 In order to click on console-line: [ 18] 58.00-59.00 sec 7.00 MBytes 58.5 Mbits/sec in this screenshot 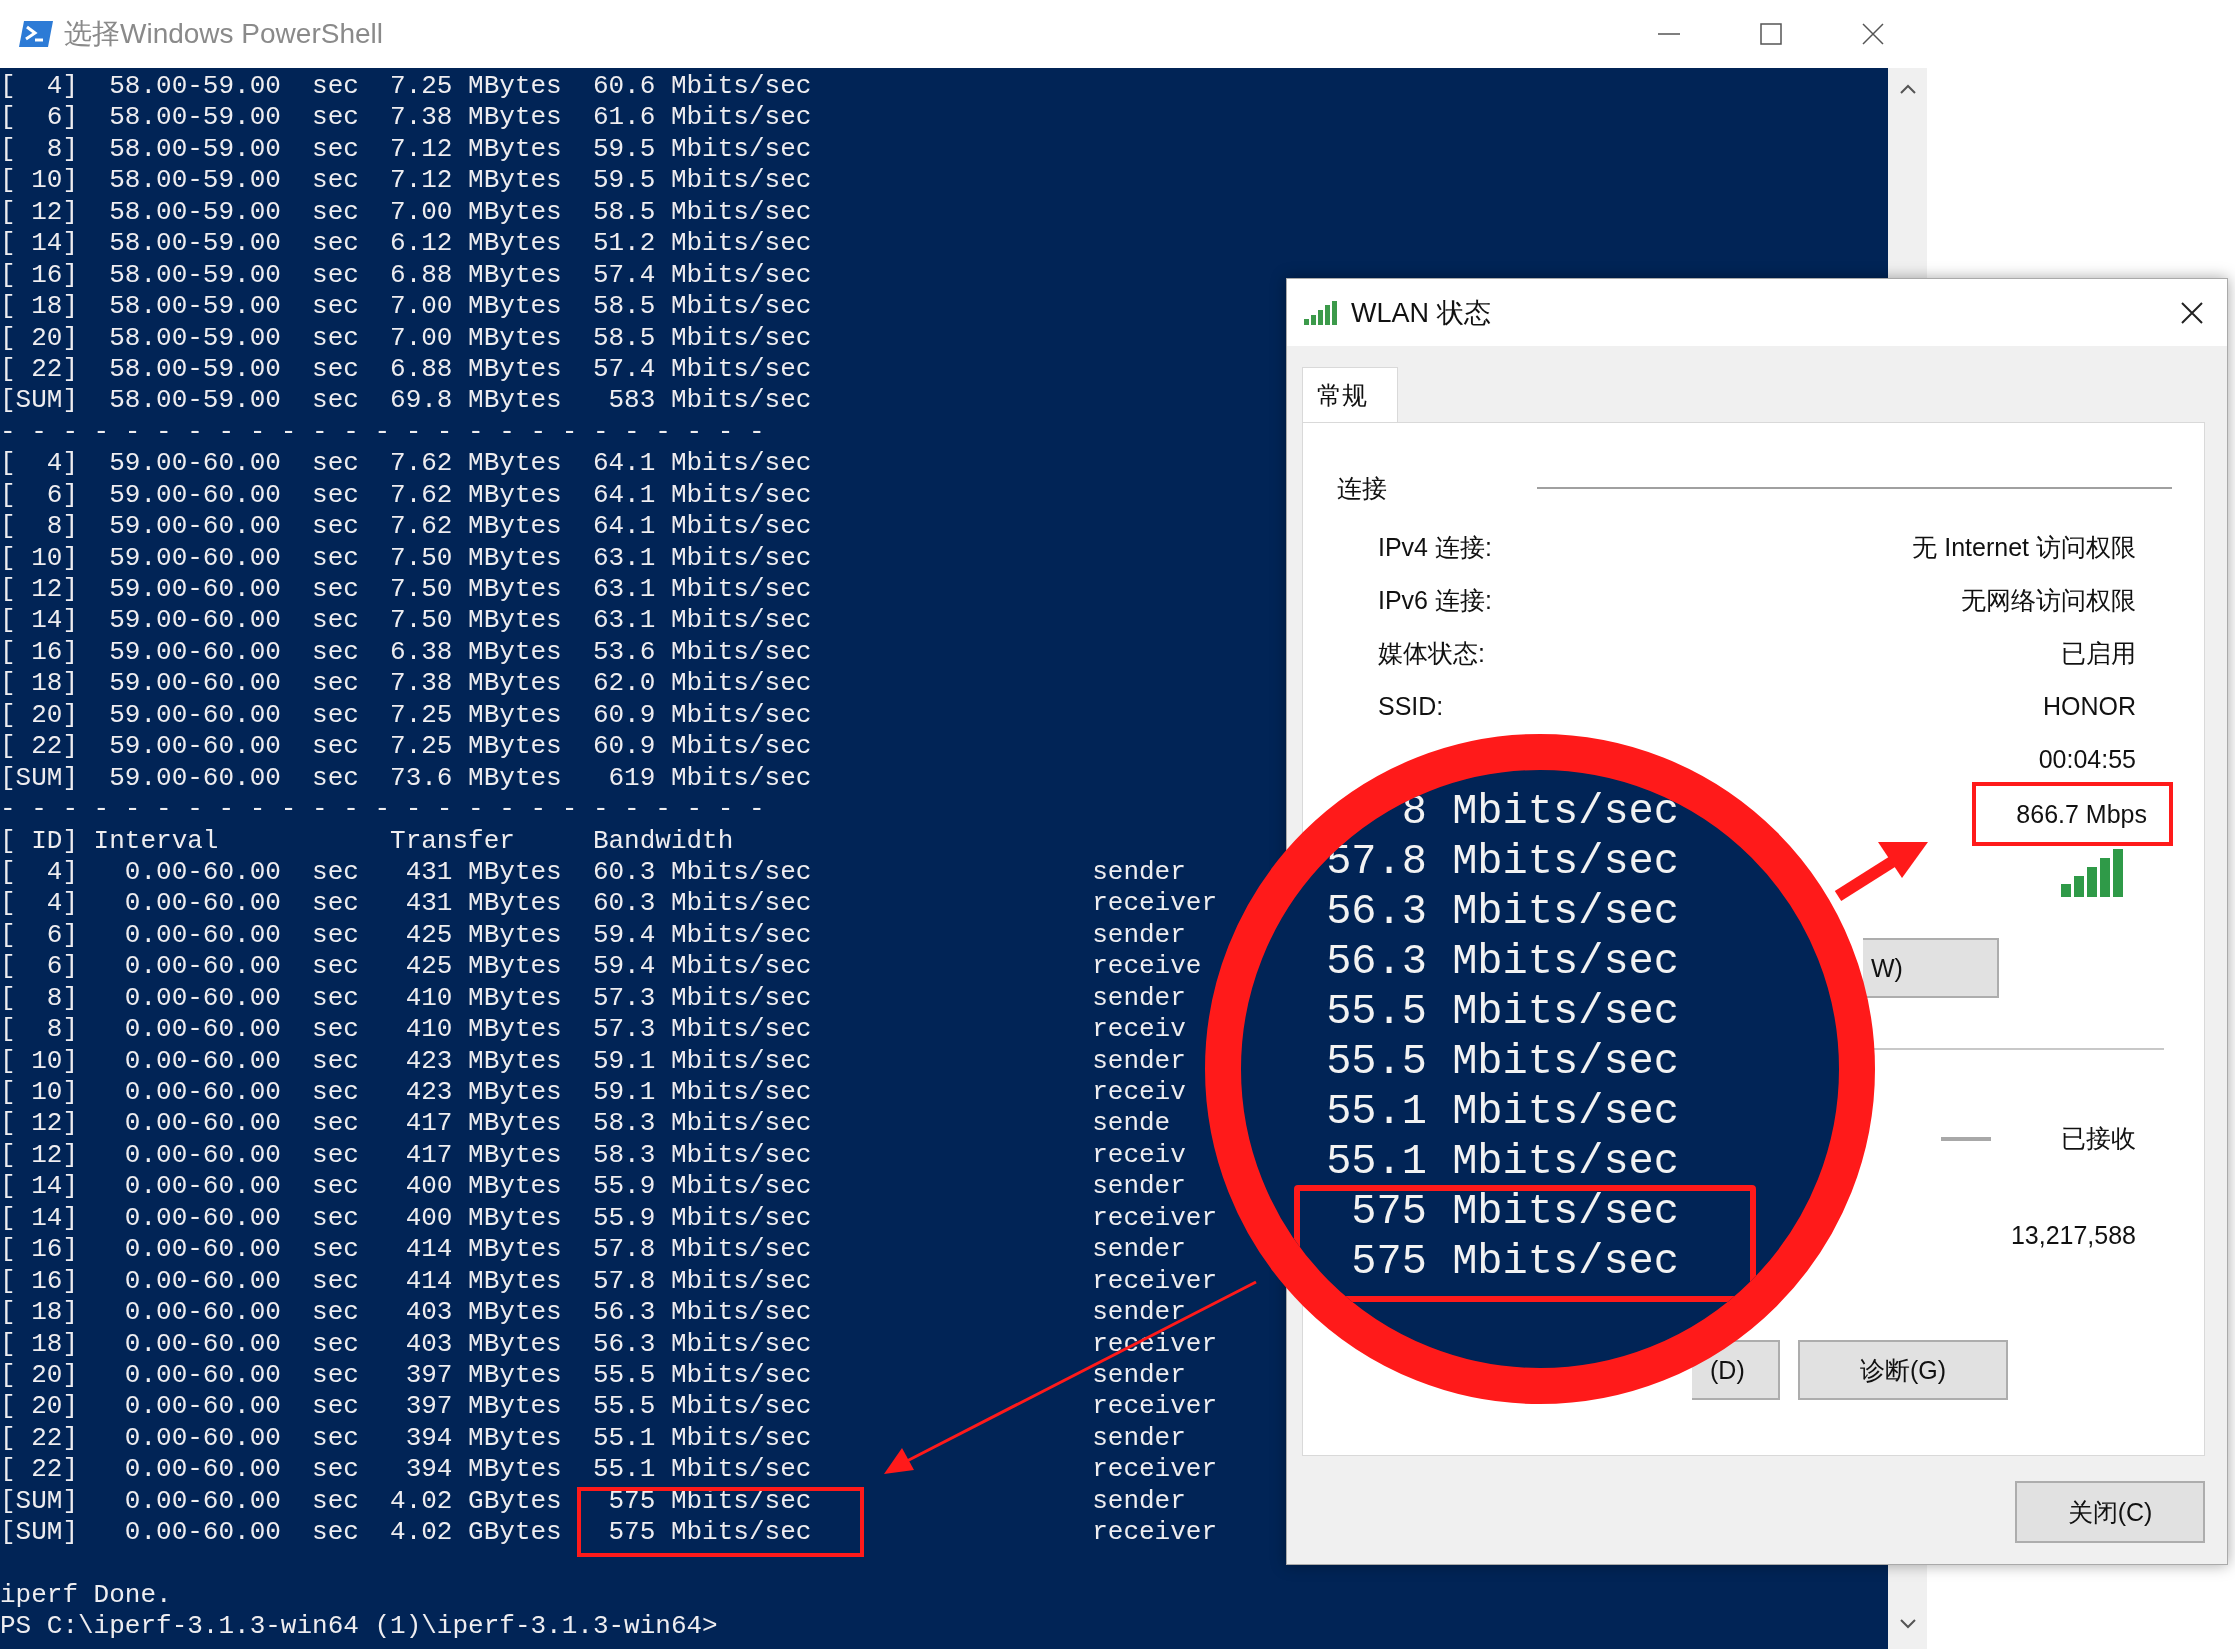, I will do `click(406, 307)`.